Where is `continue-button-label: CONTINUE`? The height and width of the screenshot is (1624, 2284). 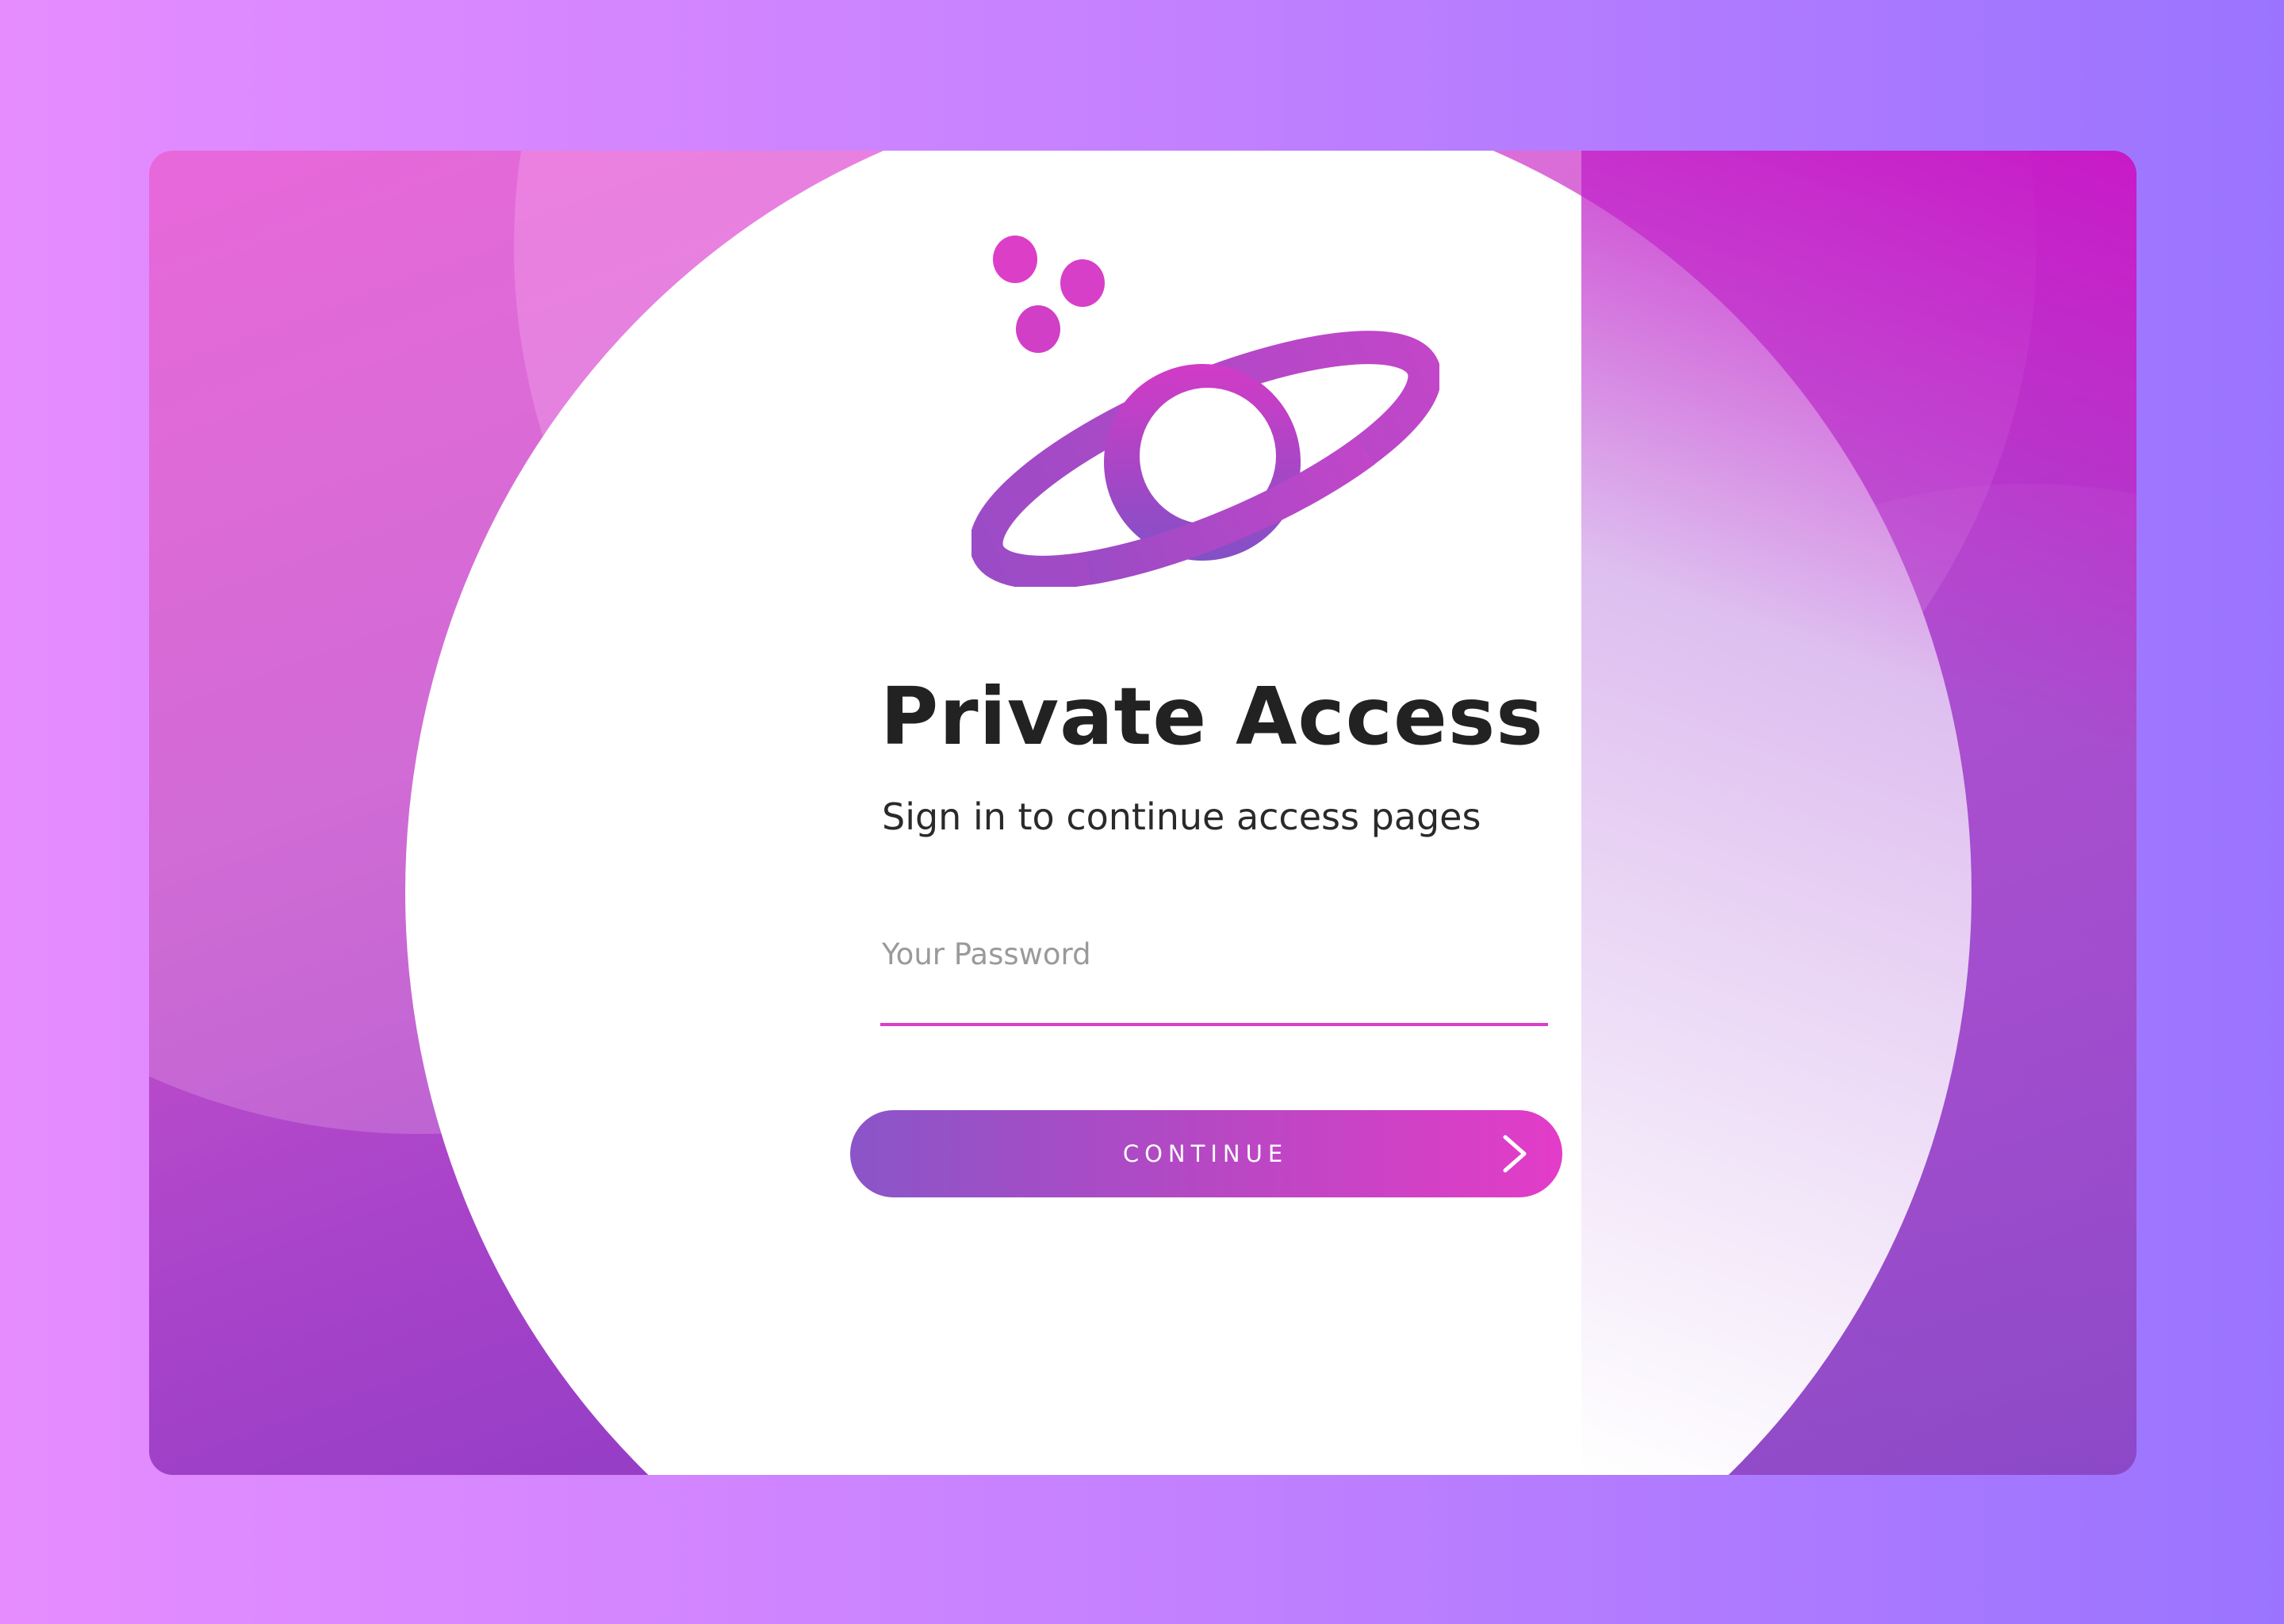
continue-button-label: CONTINUE is located at coordinates (1205, 1153).